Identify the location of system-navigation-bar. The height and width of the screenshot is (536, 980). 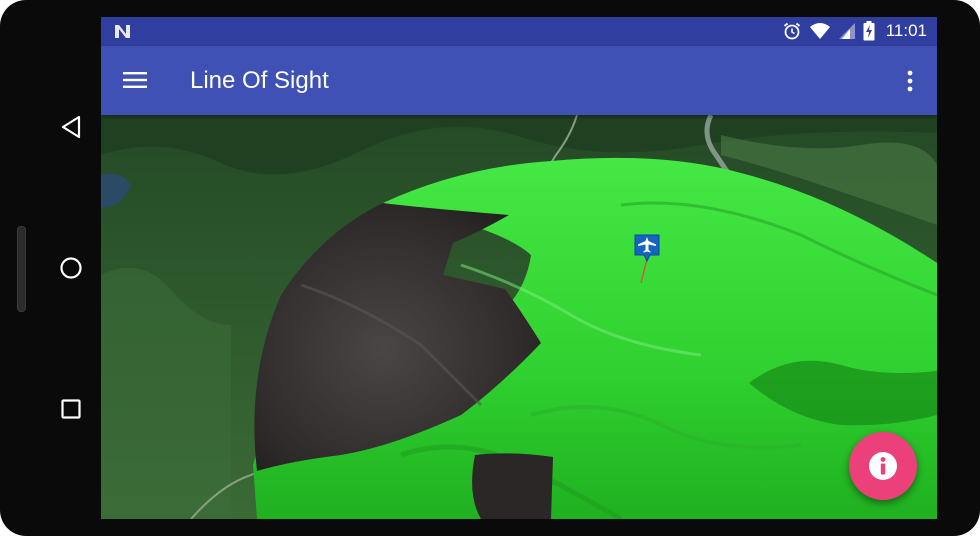
(71, 280).